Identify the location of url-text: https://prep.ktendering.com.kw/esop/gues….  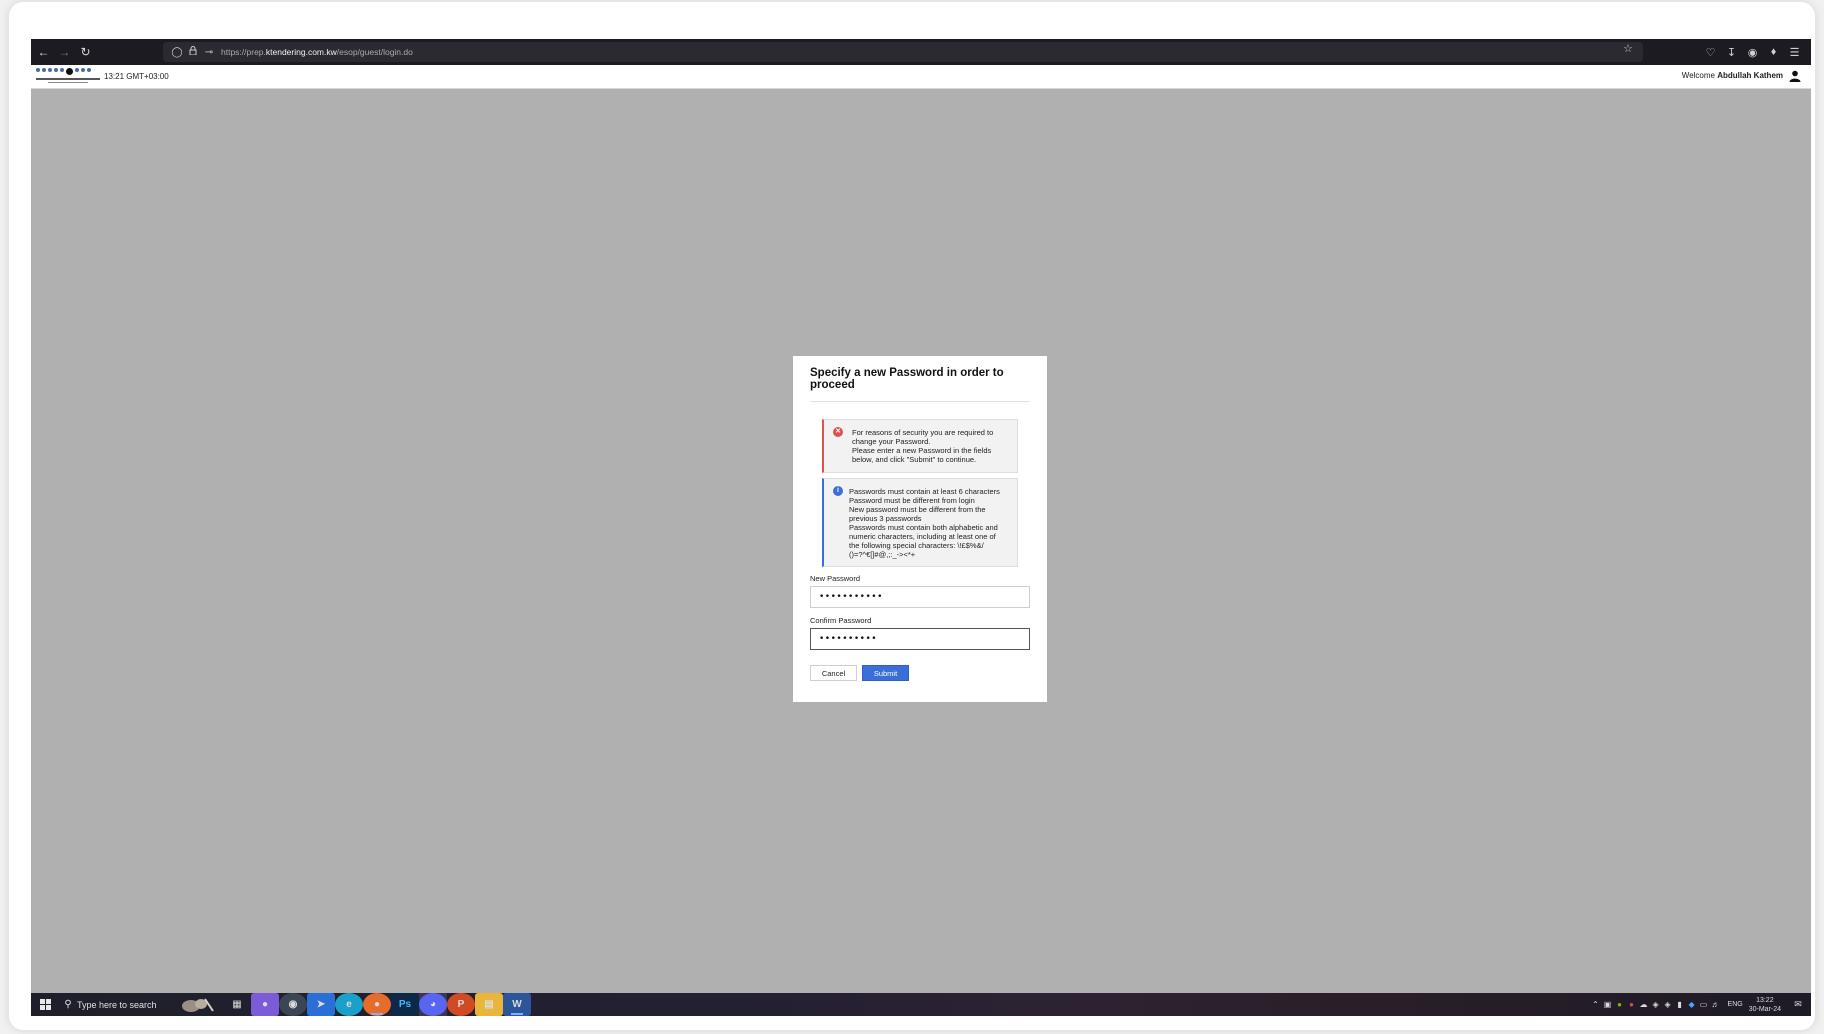
(317, 52).